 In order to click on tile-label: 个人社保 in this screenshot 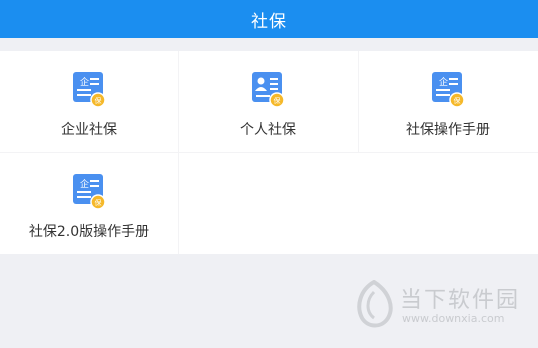, I will do `click(268, 130)`.